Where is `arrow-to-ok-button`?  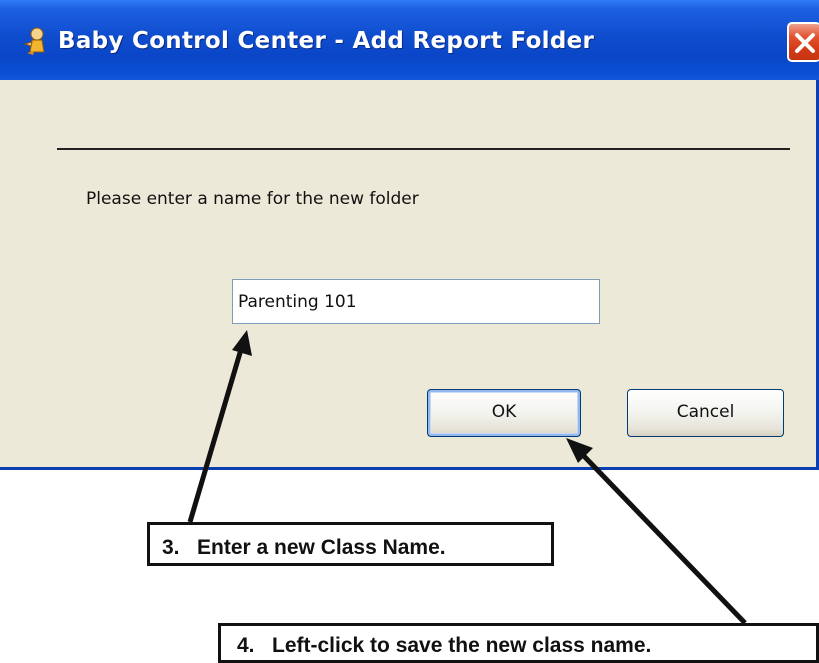
arrow-to-ok-button is located at coordinates (656, 531).